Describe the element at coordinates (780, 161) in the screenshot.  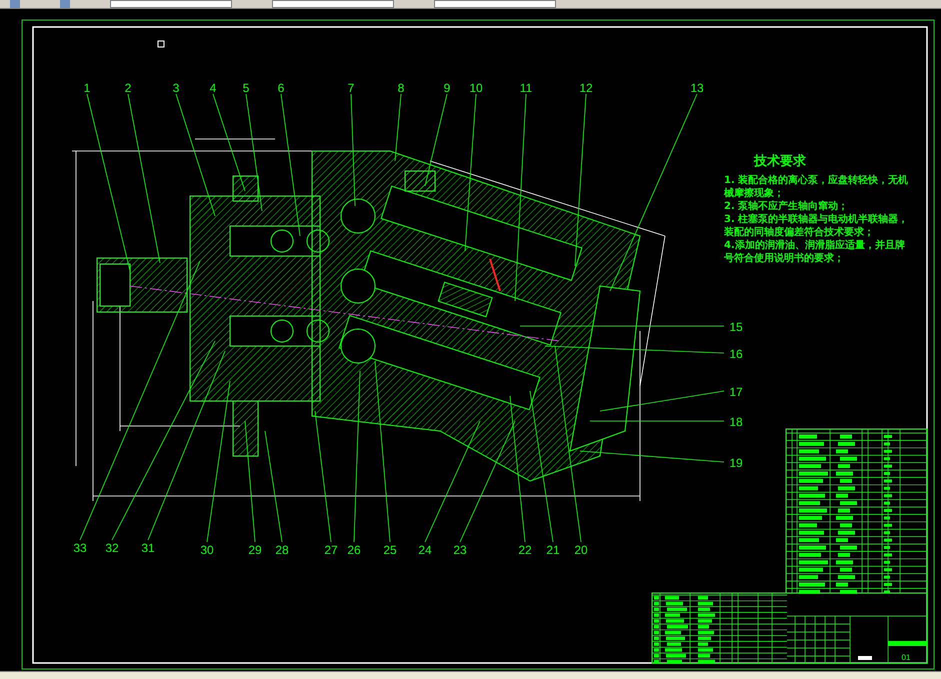
I see `technical-requirements-title: 技术要求` at that location.